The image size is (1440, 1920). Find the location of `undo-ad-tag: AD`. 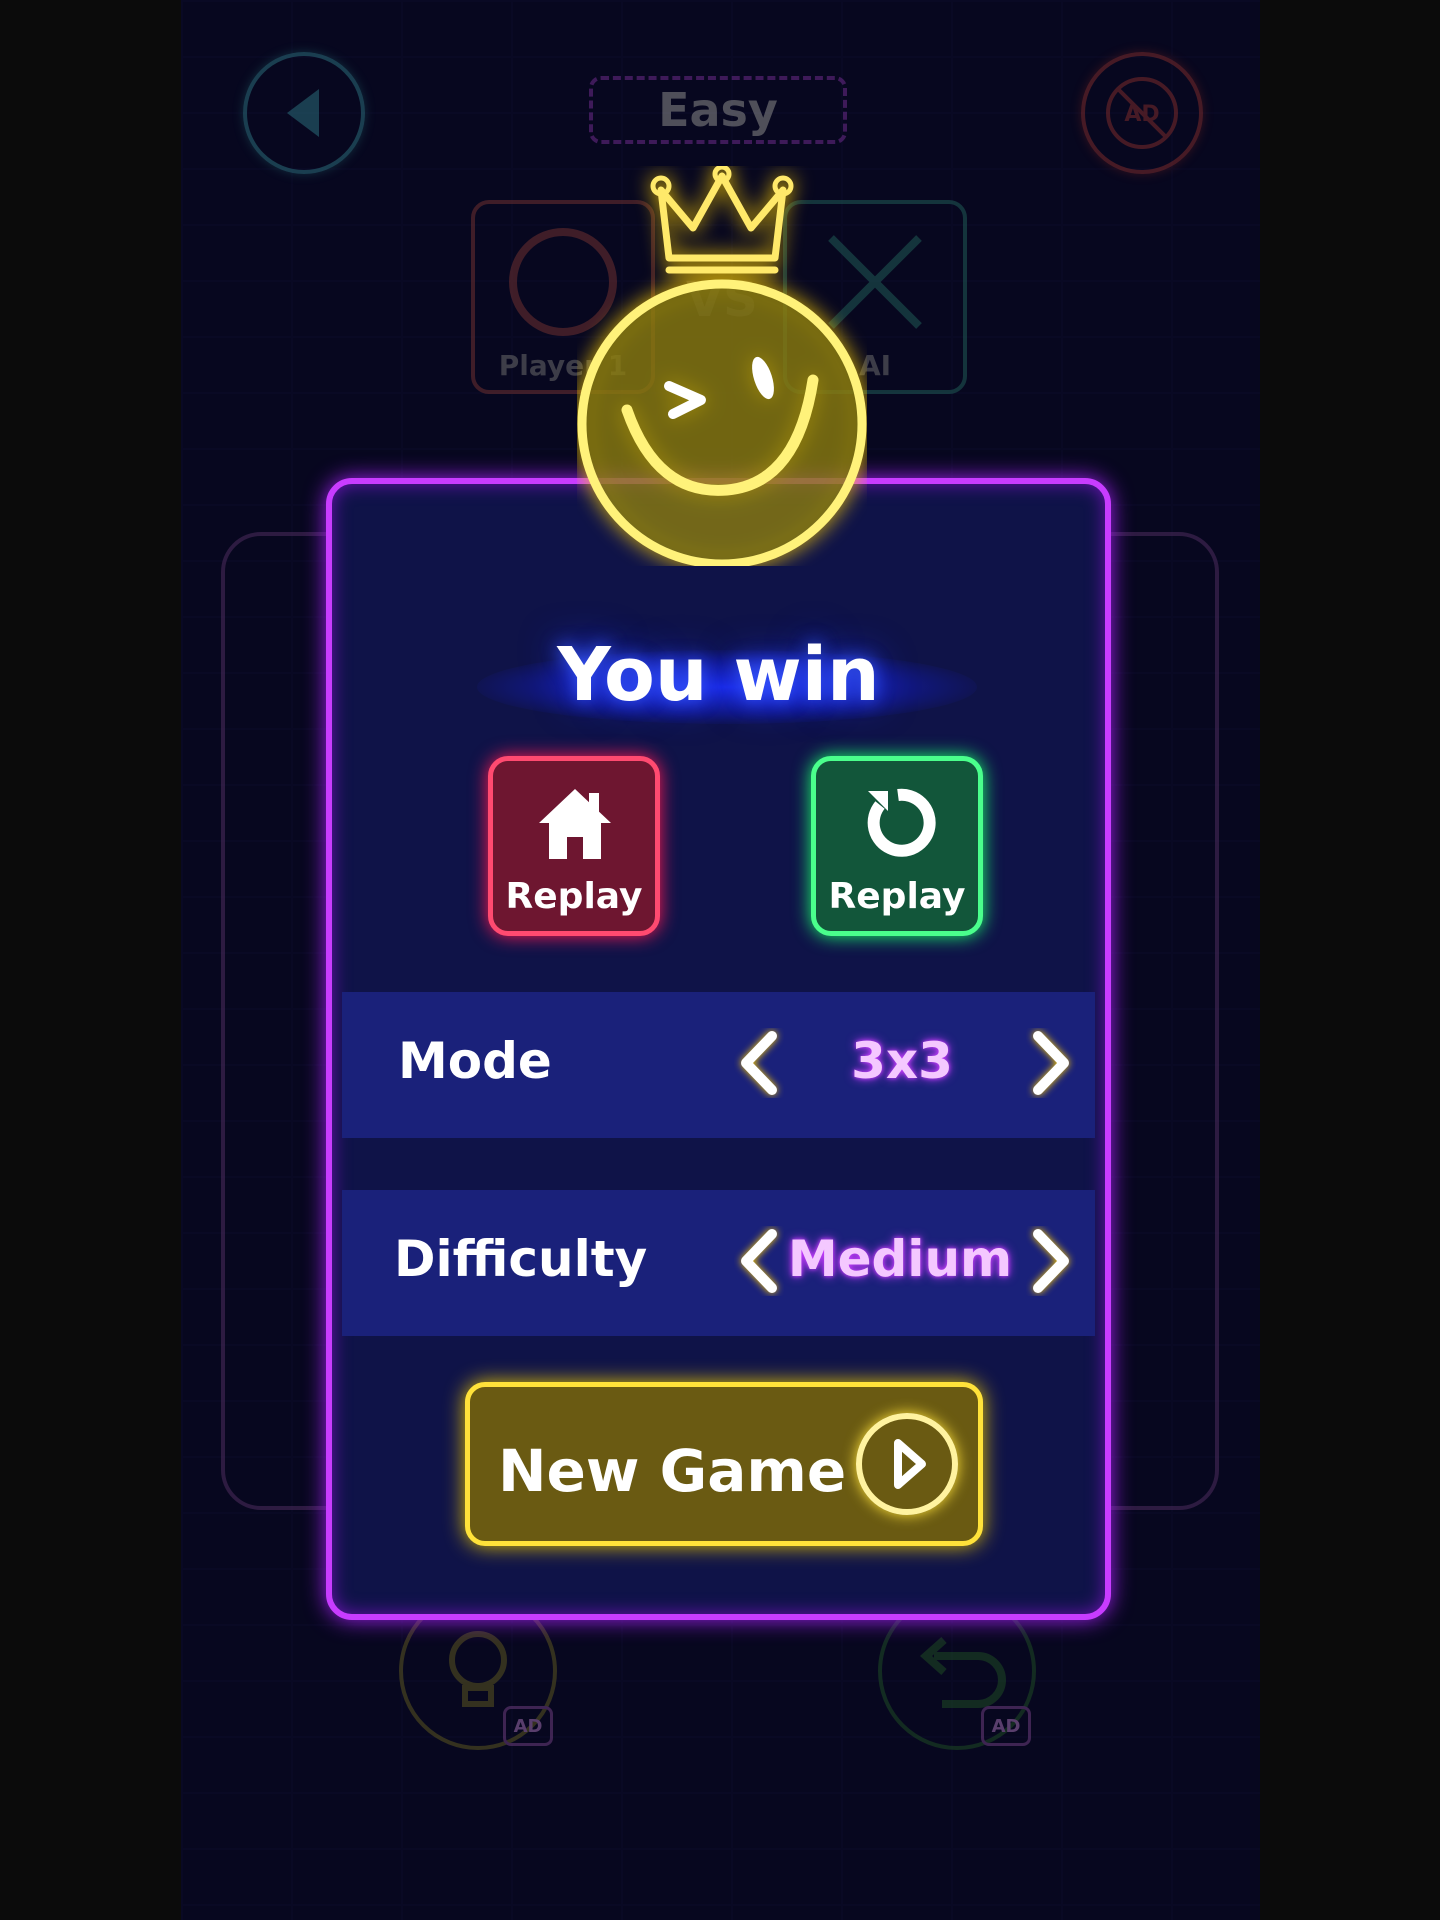

undo-ad-tag: AD is located at coordinates (1006, 1726).